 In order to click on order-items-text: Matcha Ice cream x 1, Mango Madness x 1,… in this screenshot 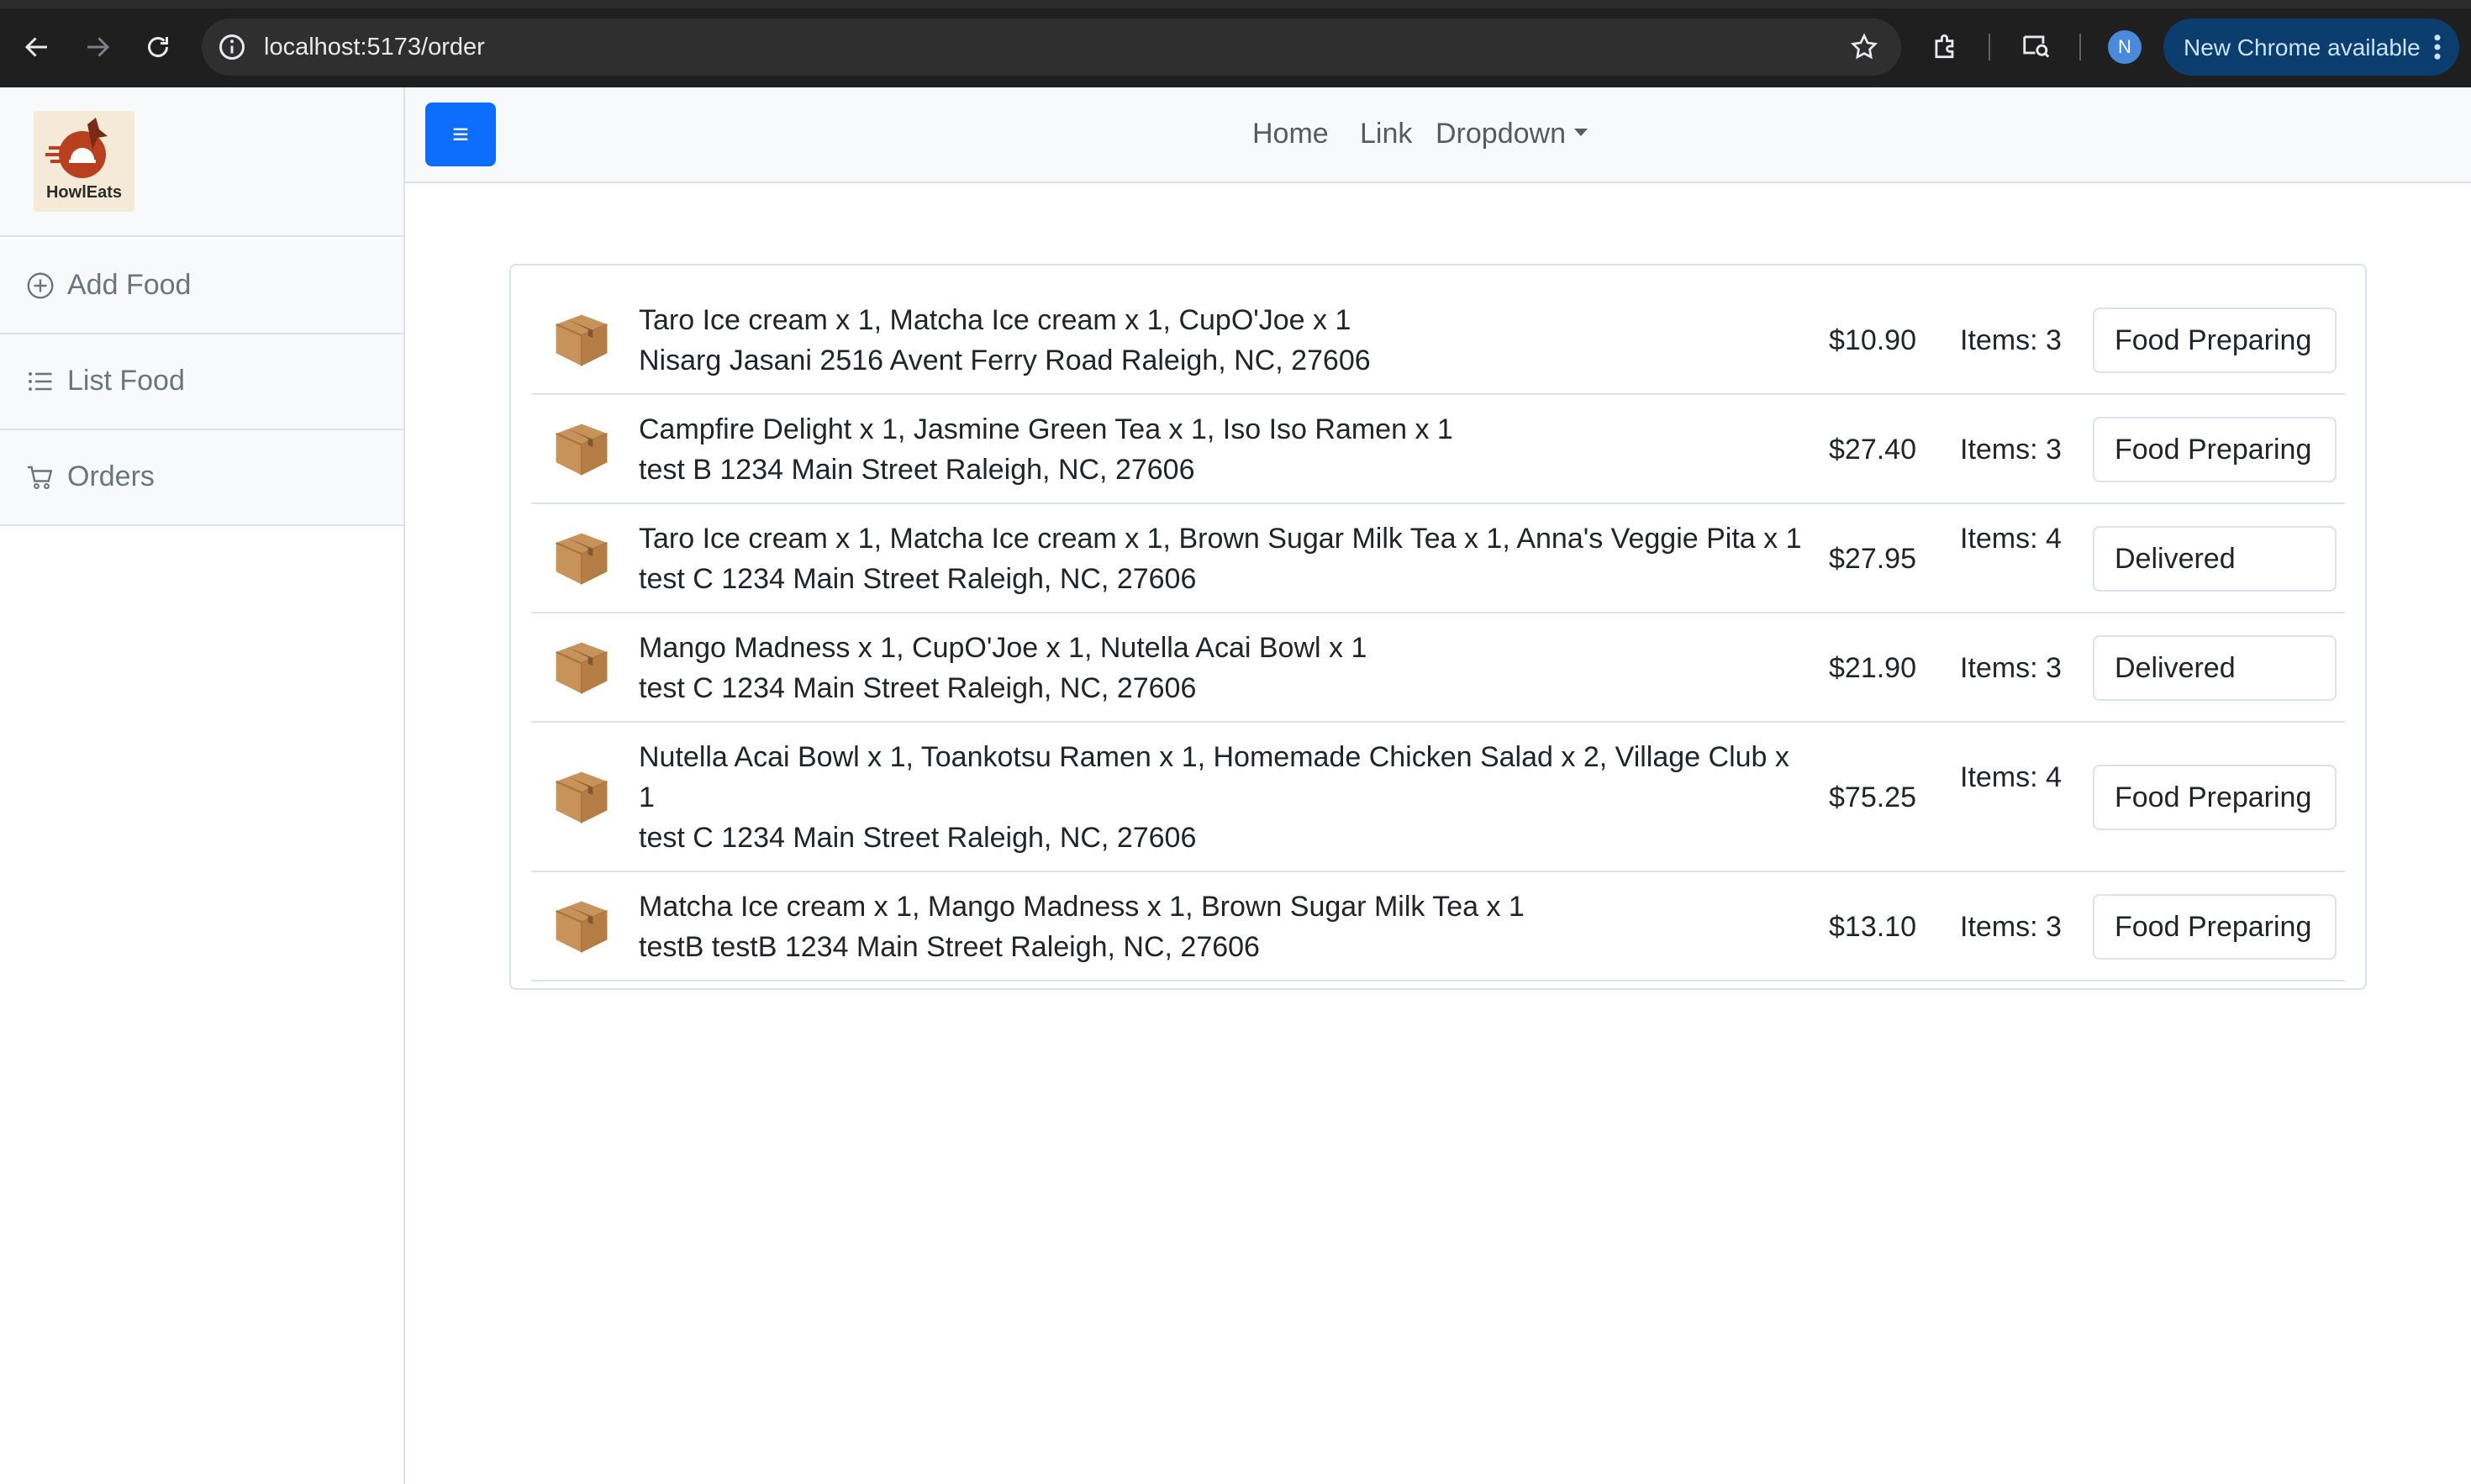, I will do `click(1082, 907)`.